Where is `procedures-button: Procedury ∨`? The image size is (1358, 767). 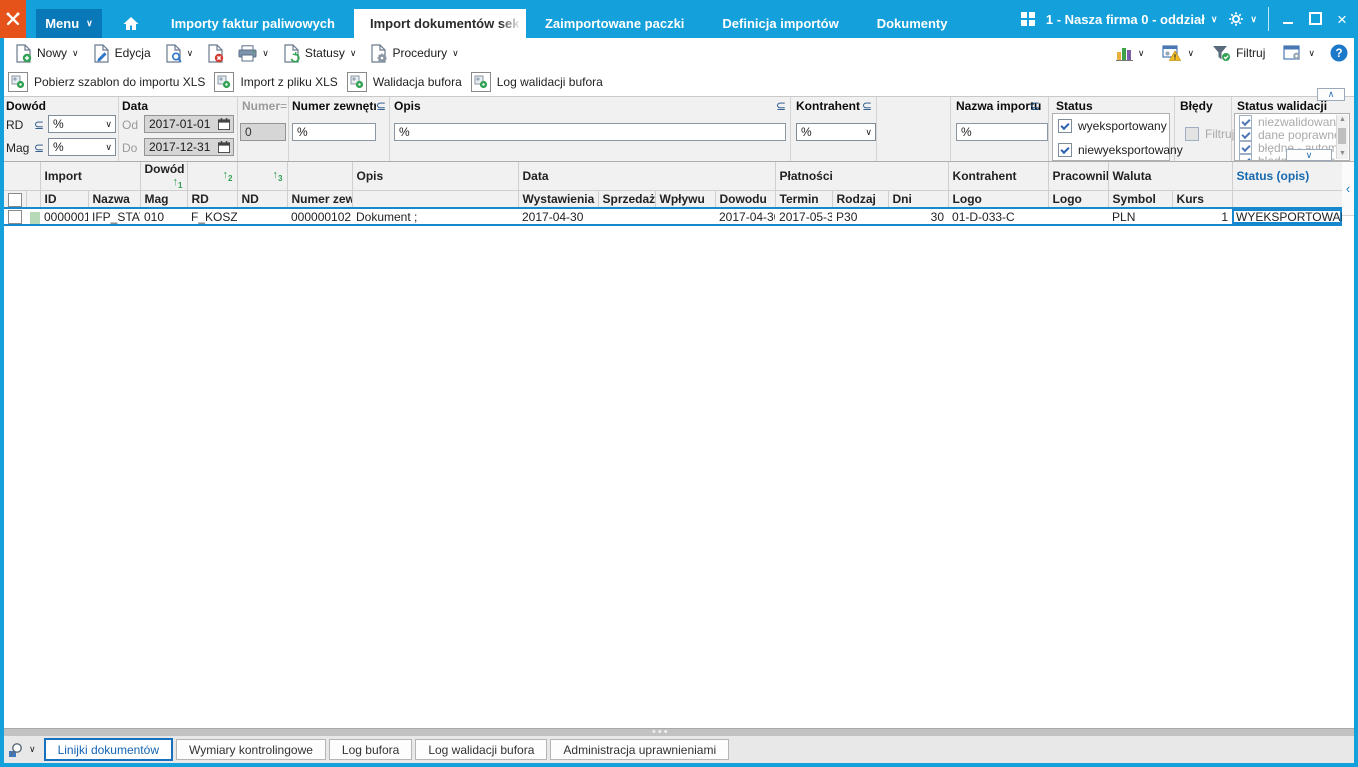
procedures-button: Procedury ∨ is located at coordinates (414, 53).